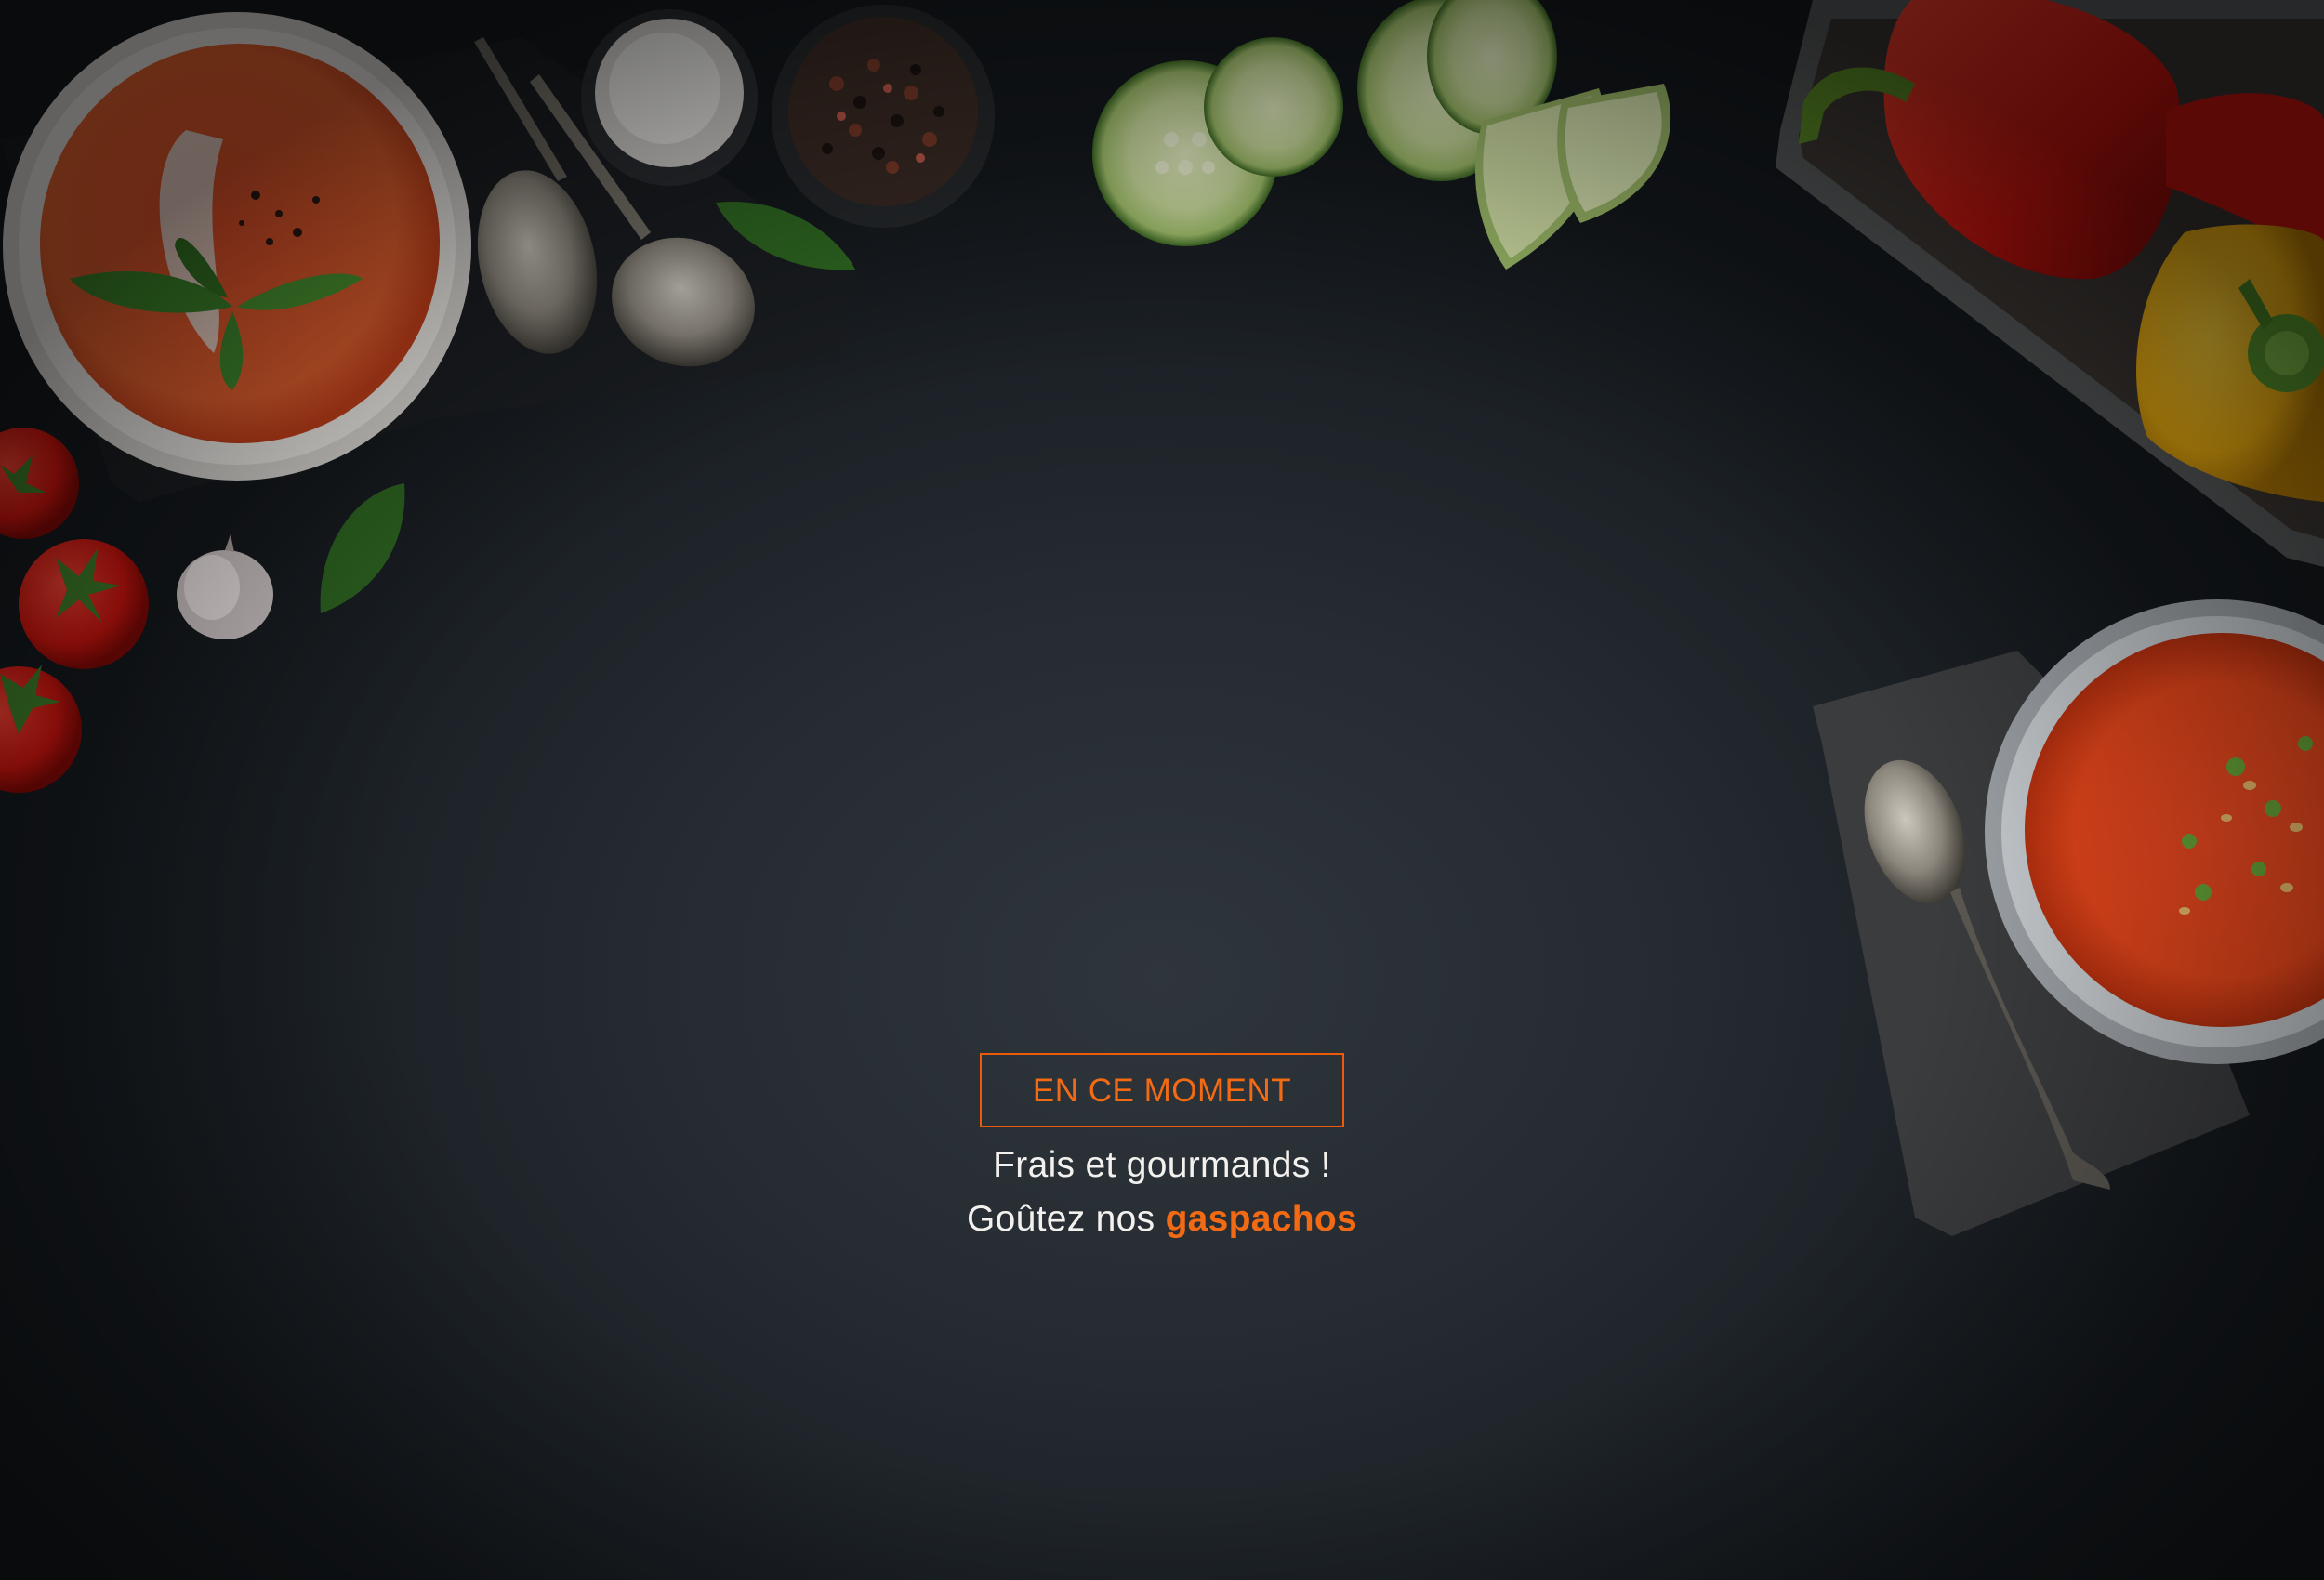  What do you see at coordinates (669, 97) in the screenshot?
I see `salt-bowl-icon` at bounding box center [669, 97].